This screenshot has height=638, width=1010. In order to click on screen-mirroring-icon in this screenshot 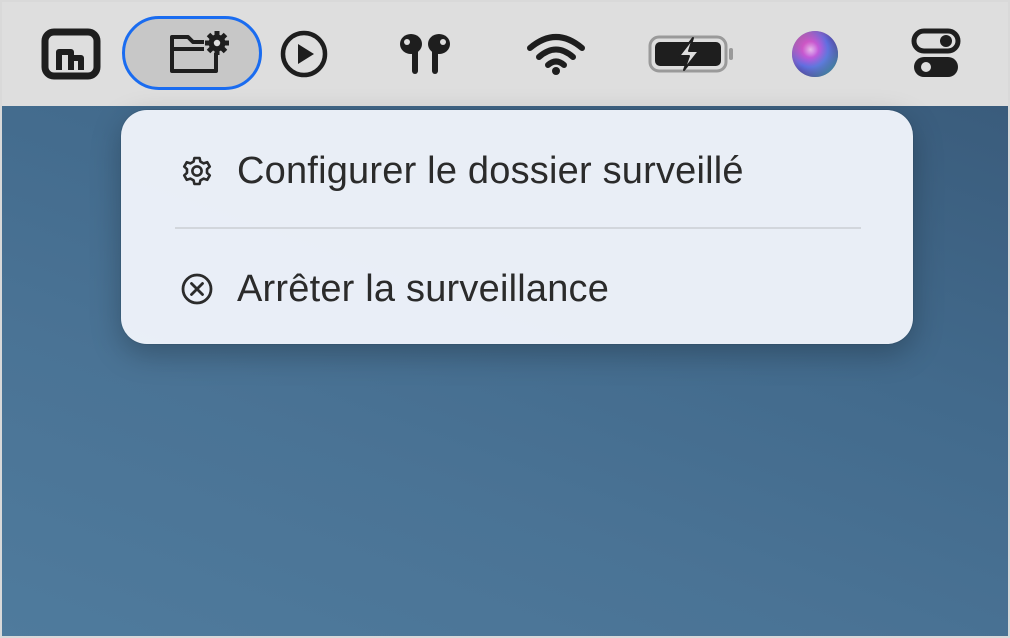, I will do `click(71, 54)`.